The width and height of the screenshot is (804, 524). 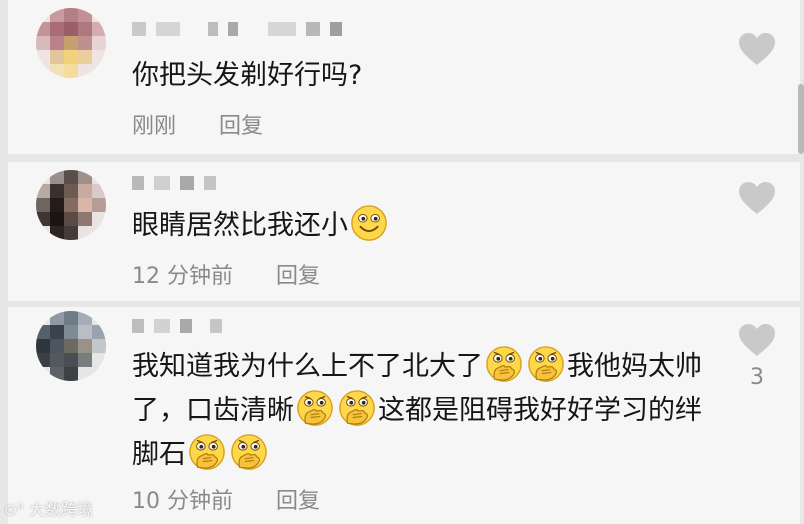 I want to click on comment-meta: 12 分钟前 回复, so click(x=226, y=274).